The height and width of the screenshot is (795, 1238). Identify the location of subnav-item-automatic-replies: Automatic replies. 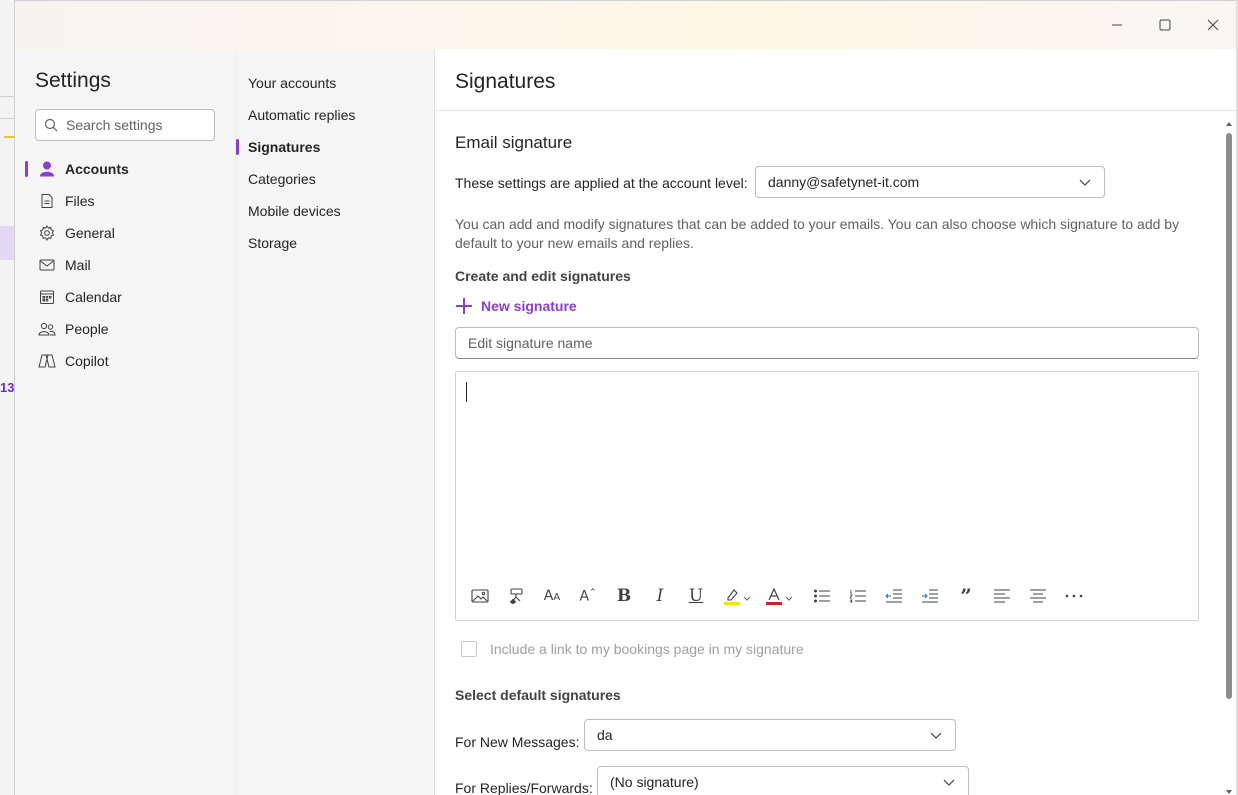
(335, 115).